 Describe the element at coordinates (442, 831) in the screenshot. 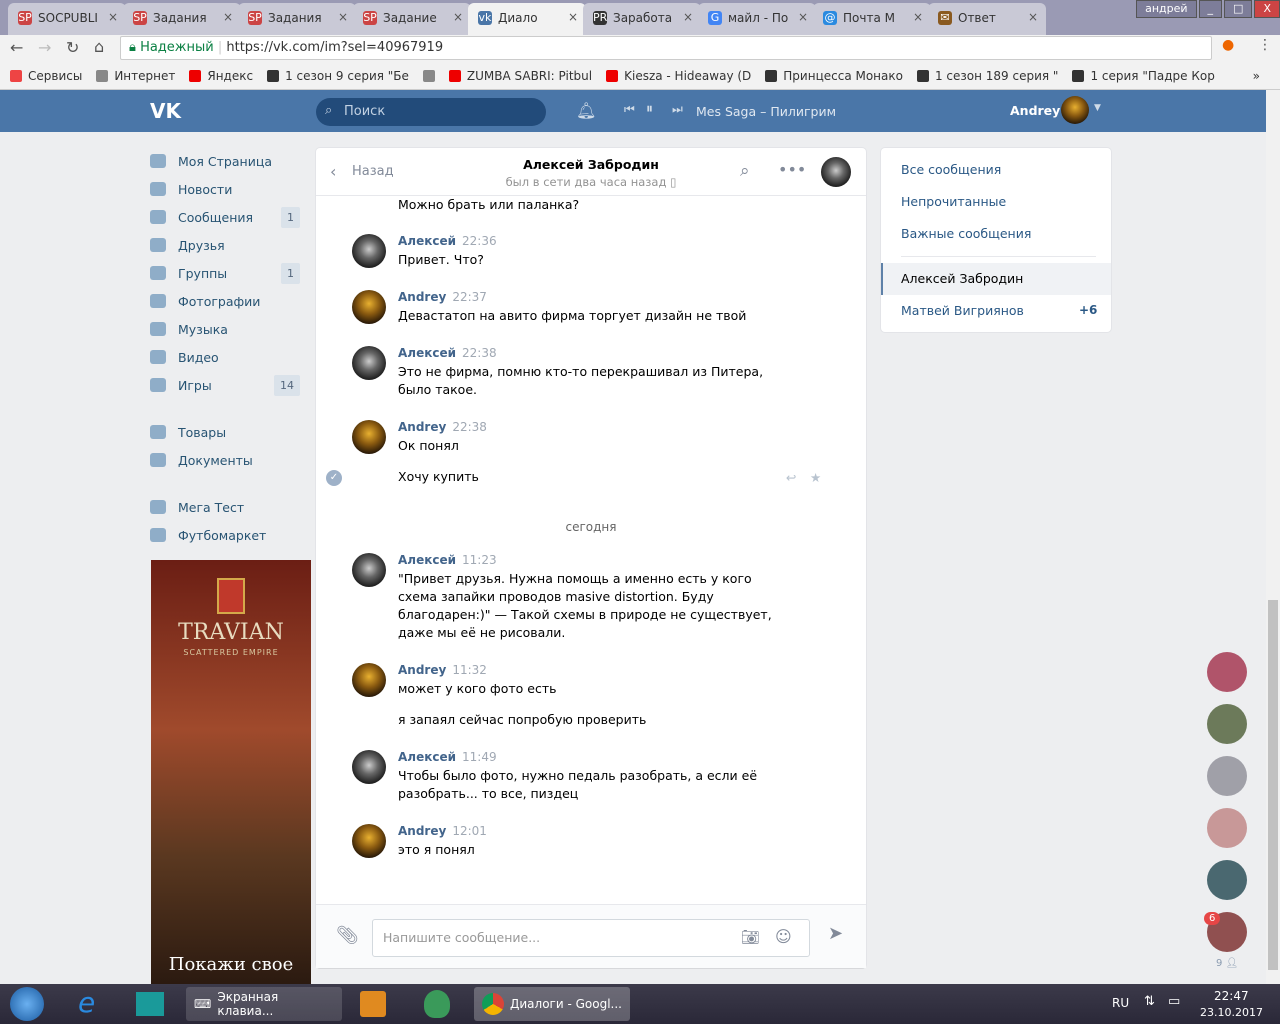

I see `message-author: Andrey 12:01` at that location.